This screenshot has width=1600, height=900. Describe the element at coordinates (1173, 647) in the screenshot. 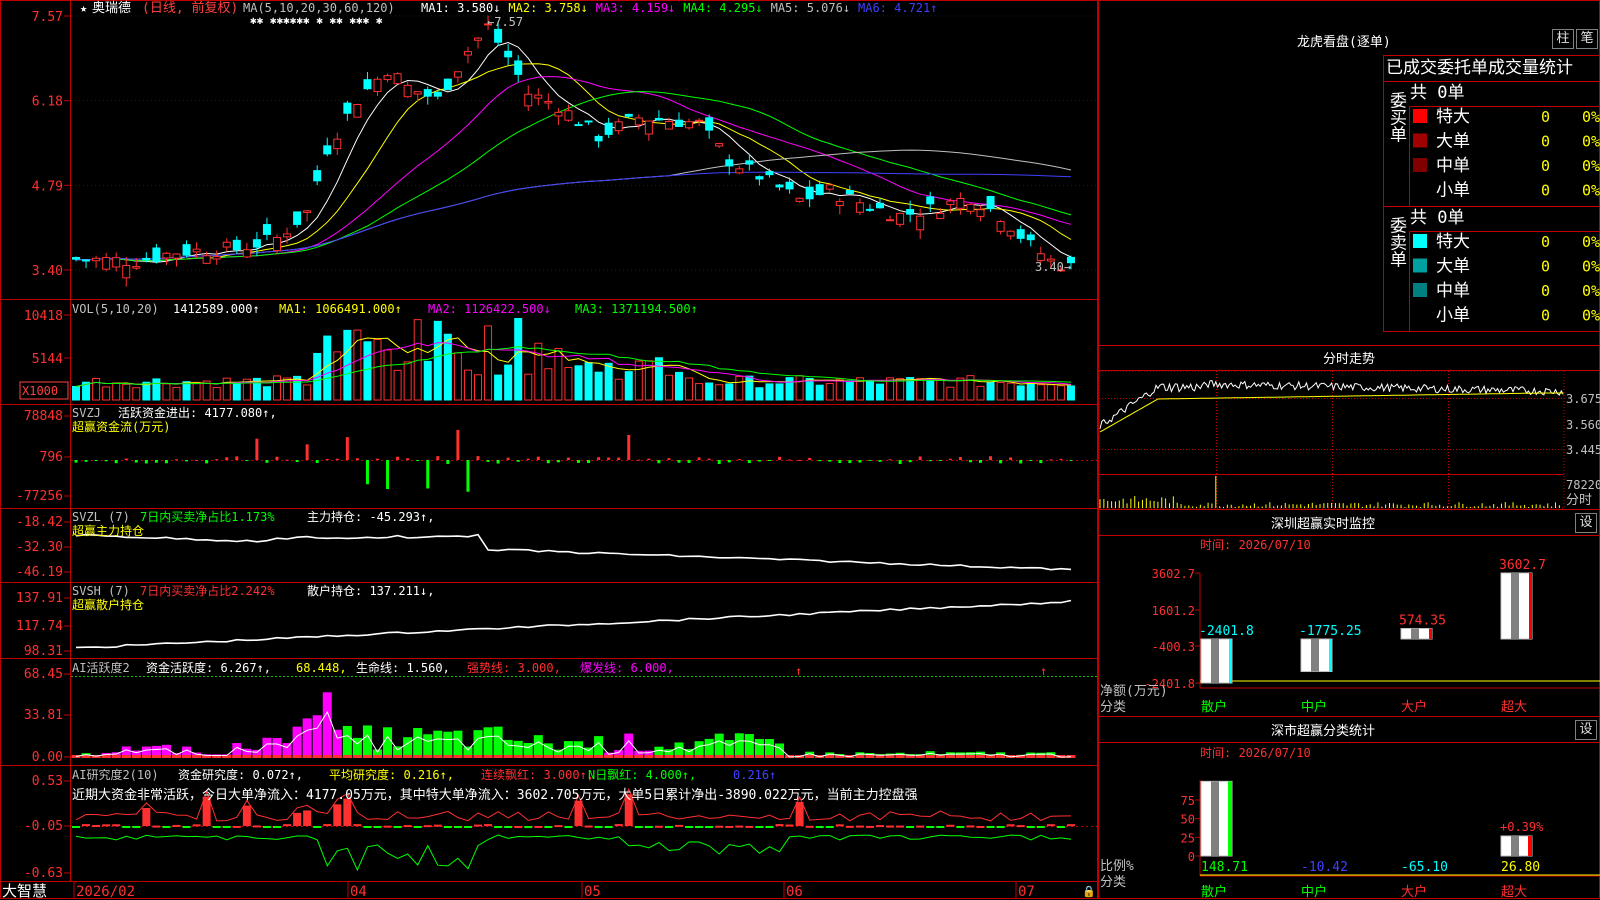

I see `monitor-tick-label: -400.3` at that location.